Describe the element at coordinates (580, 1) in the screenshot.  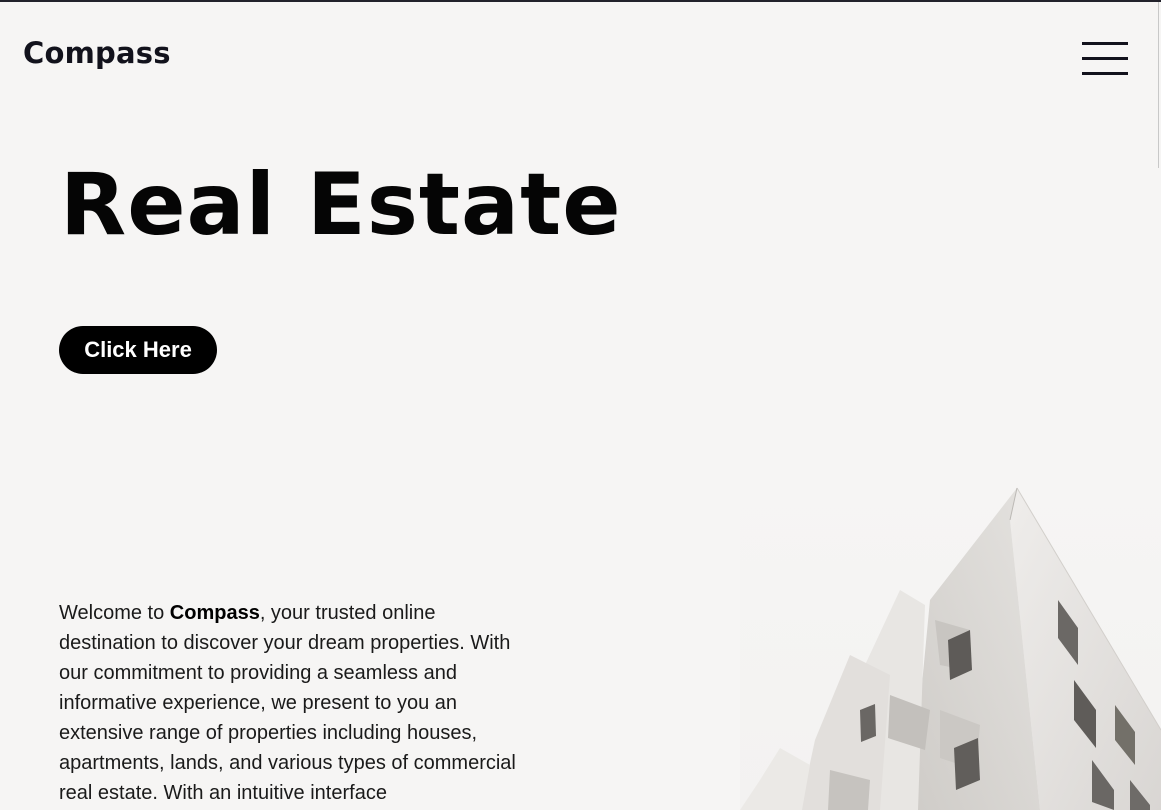
I see `top-border` at that location.